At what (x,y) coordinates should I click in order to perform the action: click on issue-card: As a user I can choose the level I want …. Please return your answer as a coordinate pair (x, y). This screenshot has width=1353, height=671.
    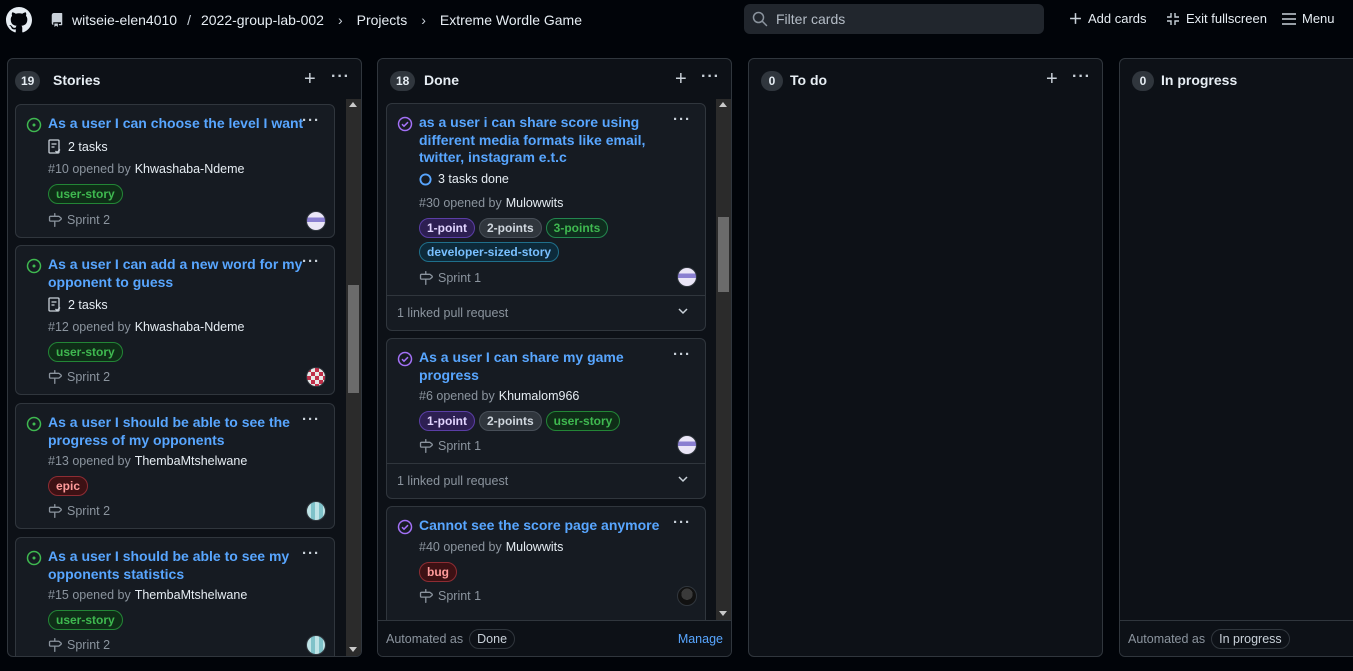
    Looking at the image, I should click on (175, 171).